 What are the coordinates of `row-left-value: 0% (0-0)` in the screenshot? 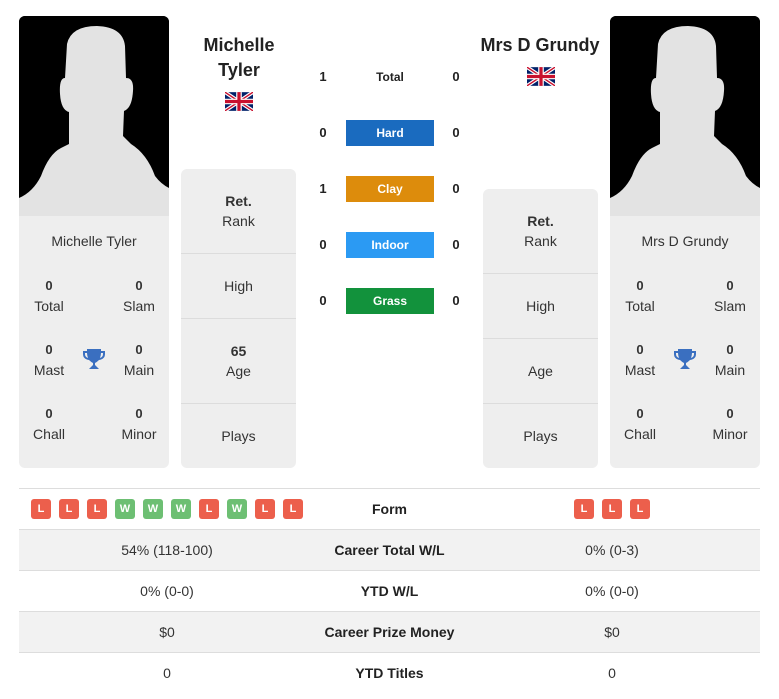 It's located at (167, 591).